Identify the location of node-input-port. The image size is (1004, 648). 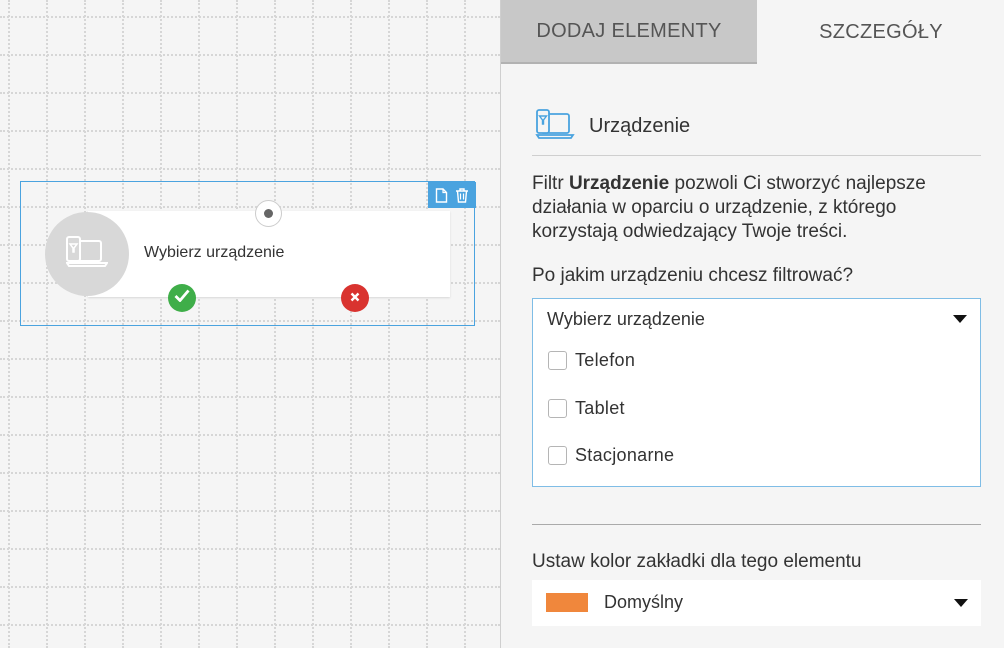
(268, 213).